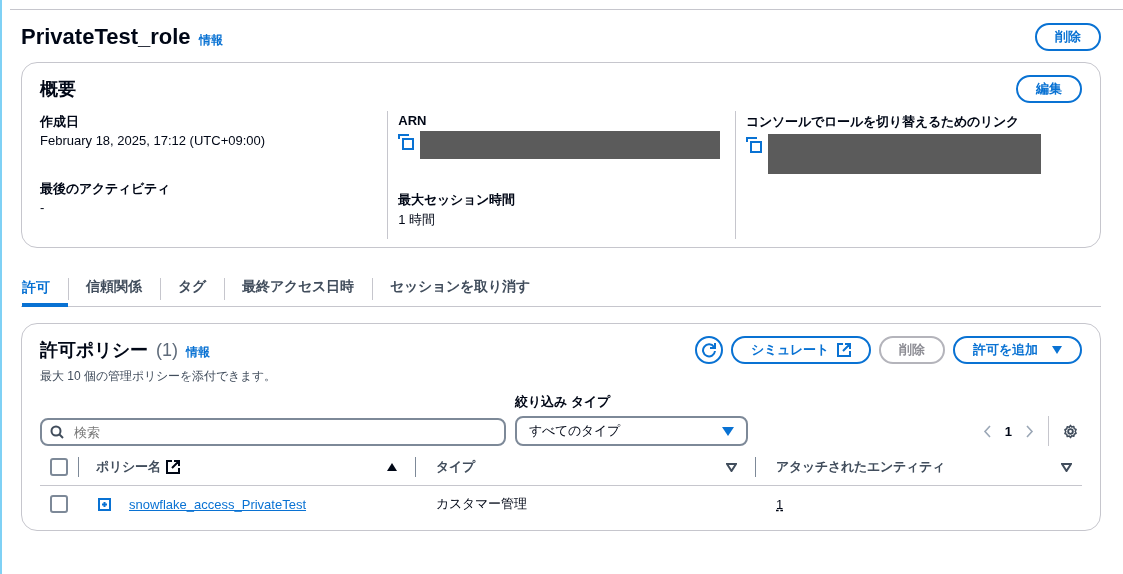 This screenshot has width=1123, height=574. Describe the element at coordinates (801, 350) in the screenshot. I see `simulate-button: シミュレート` at that location.